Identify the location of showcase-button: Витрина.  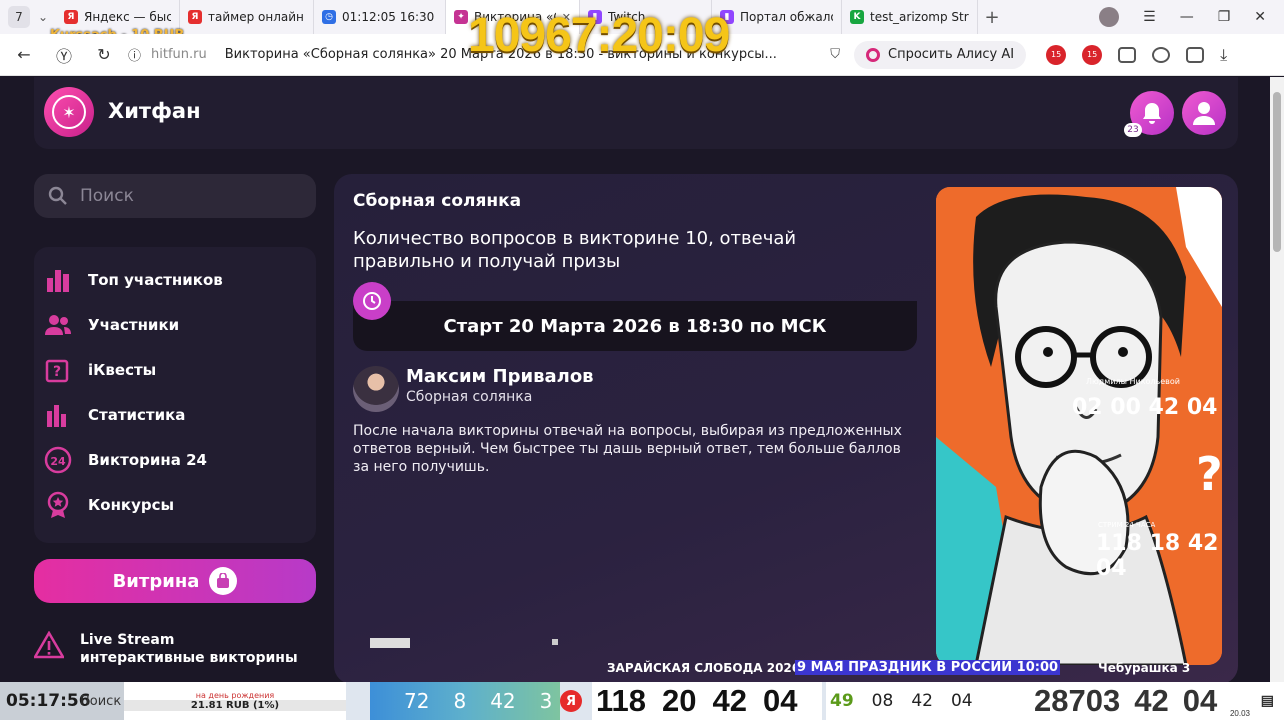
(175, 581).